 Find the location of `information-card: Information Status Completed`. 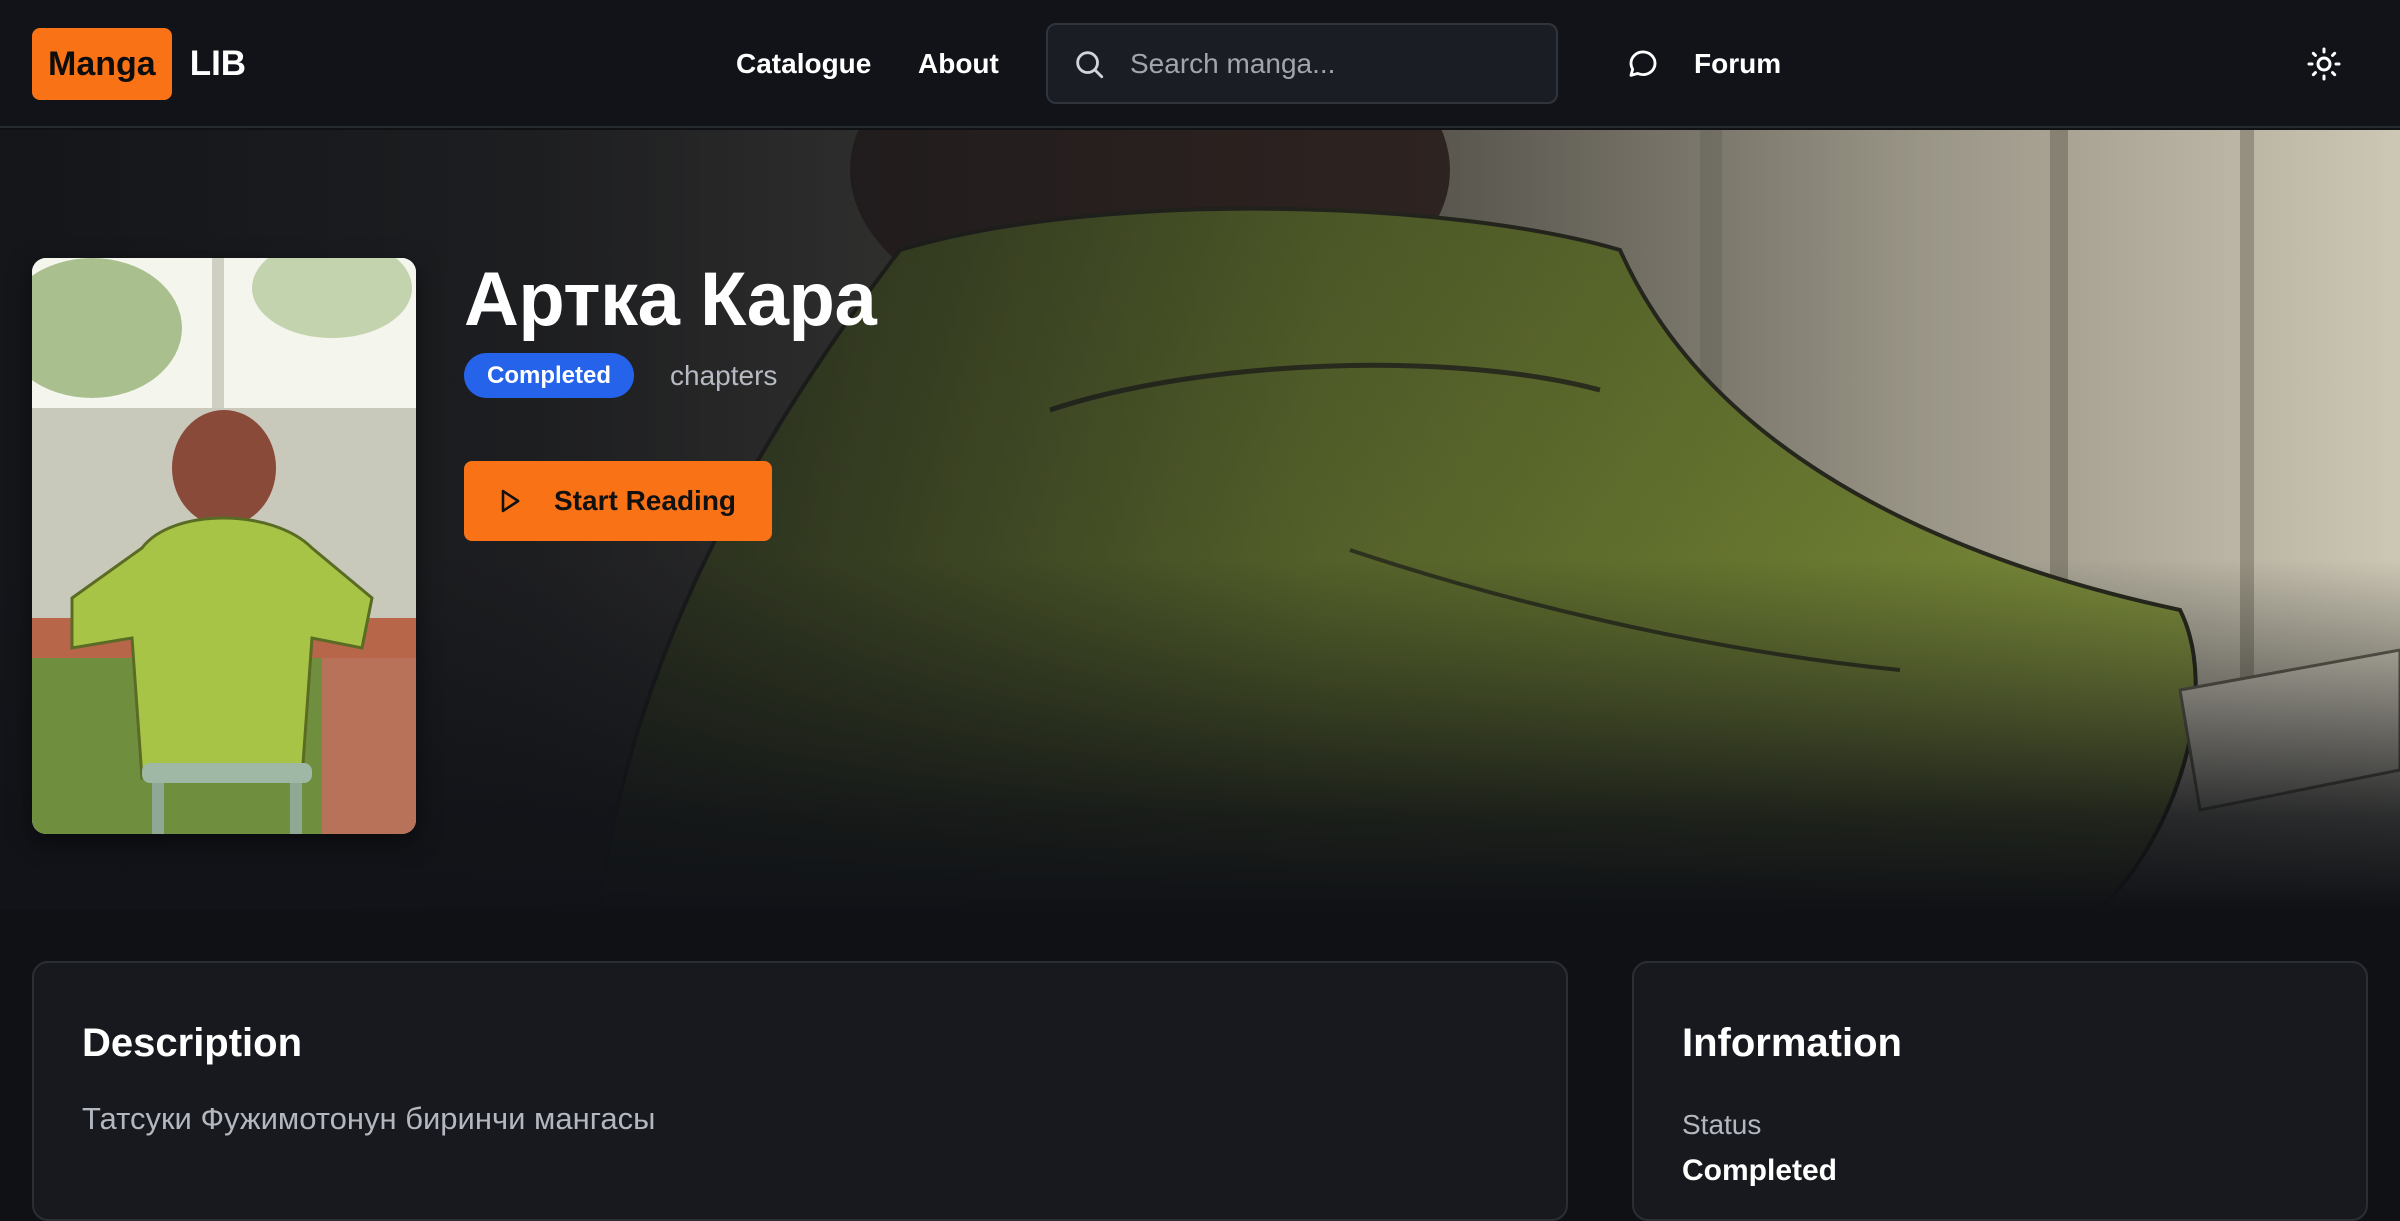

information-card: Information Status Completed is located at coordinates (2000, 1091).